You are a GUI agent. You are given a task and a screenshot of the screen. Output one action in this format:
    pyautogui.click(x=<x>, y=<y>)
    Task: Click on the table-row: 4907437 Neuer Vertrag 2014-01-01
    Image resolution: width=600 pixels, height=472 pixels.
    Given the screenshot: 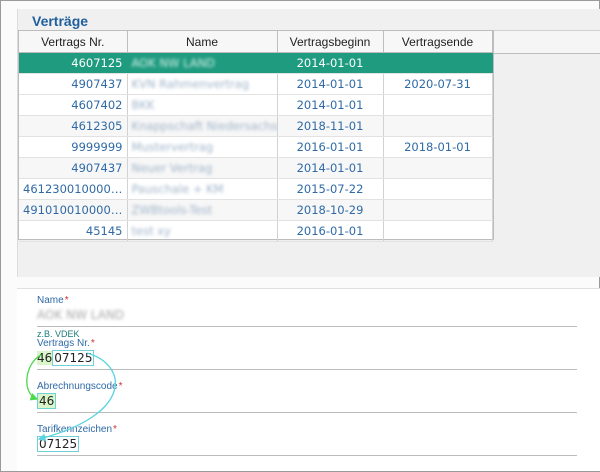 What is the action you would take?
    pyautogui.click(x=256, y=168)
    